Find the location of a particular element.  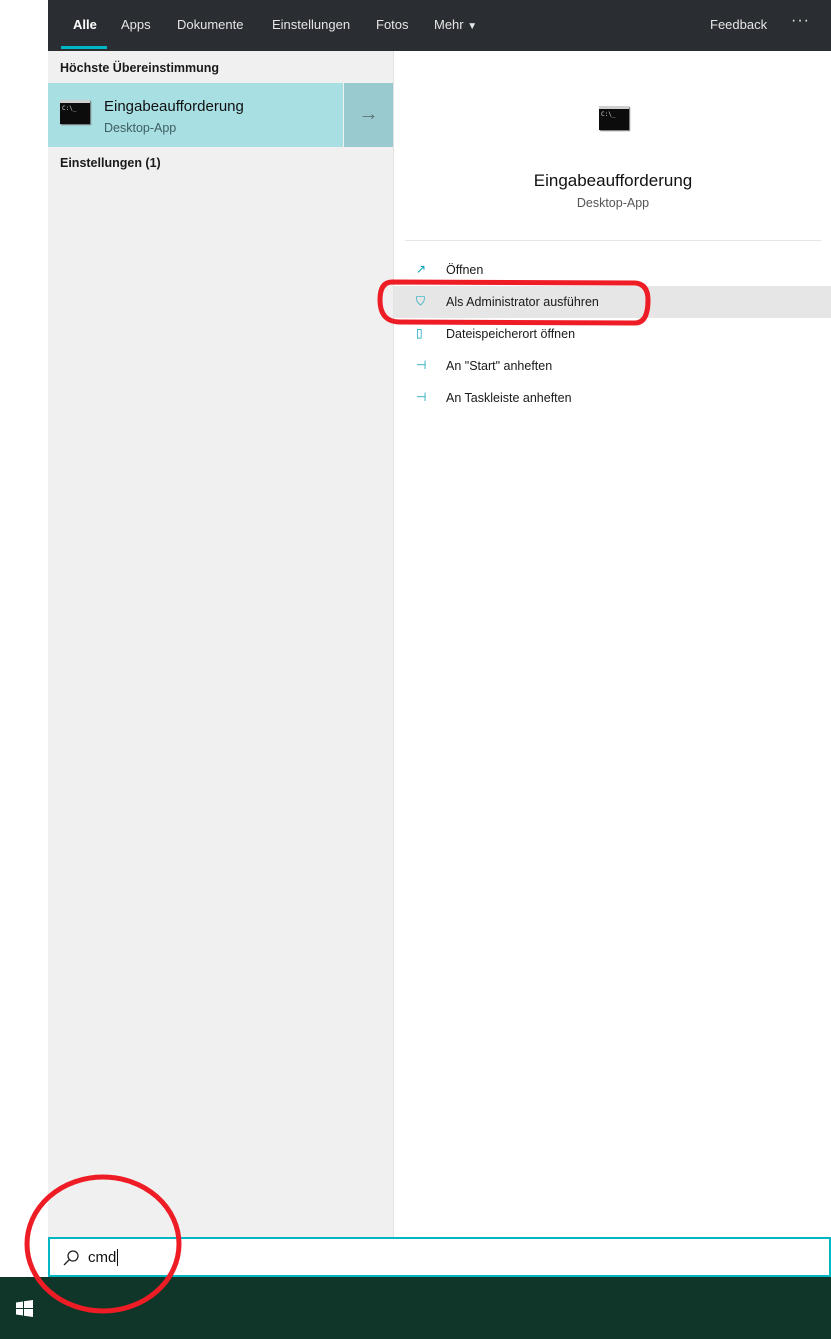

active-tab-indicator is located at coordinates (84, 47).